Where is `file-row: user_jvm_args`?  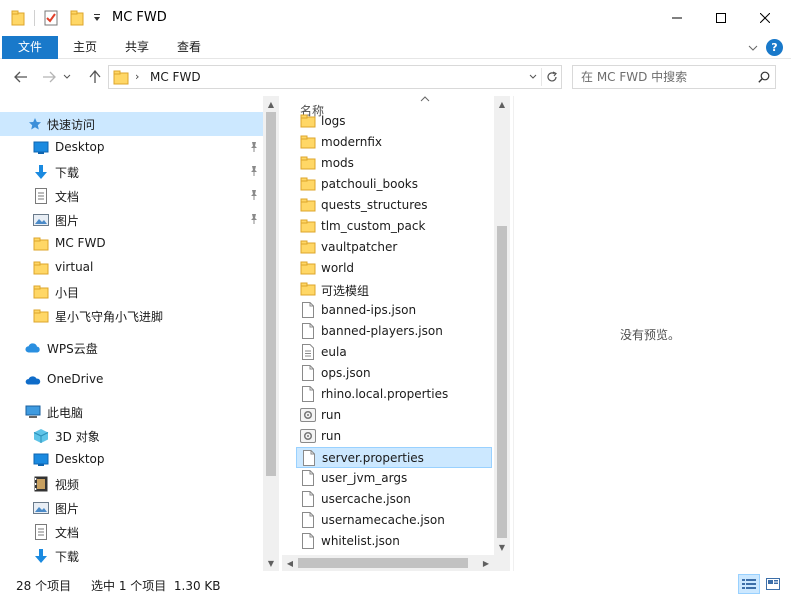 file-row: user_jvm_args is located at coordinates (394, 478).